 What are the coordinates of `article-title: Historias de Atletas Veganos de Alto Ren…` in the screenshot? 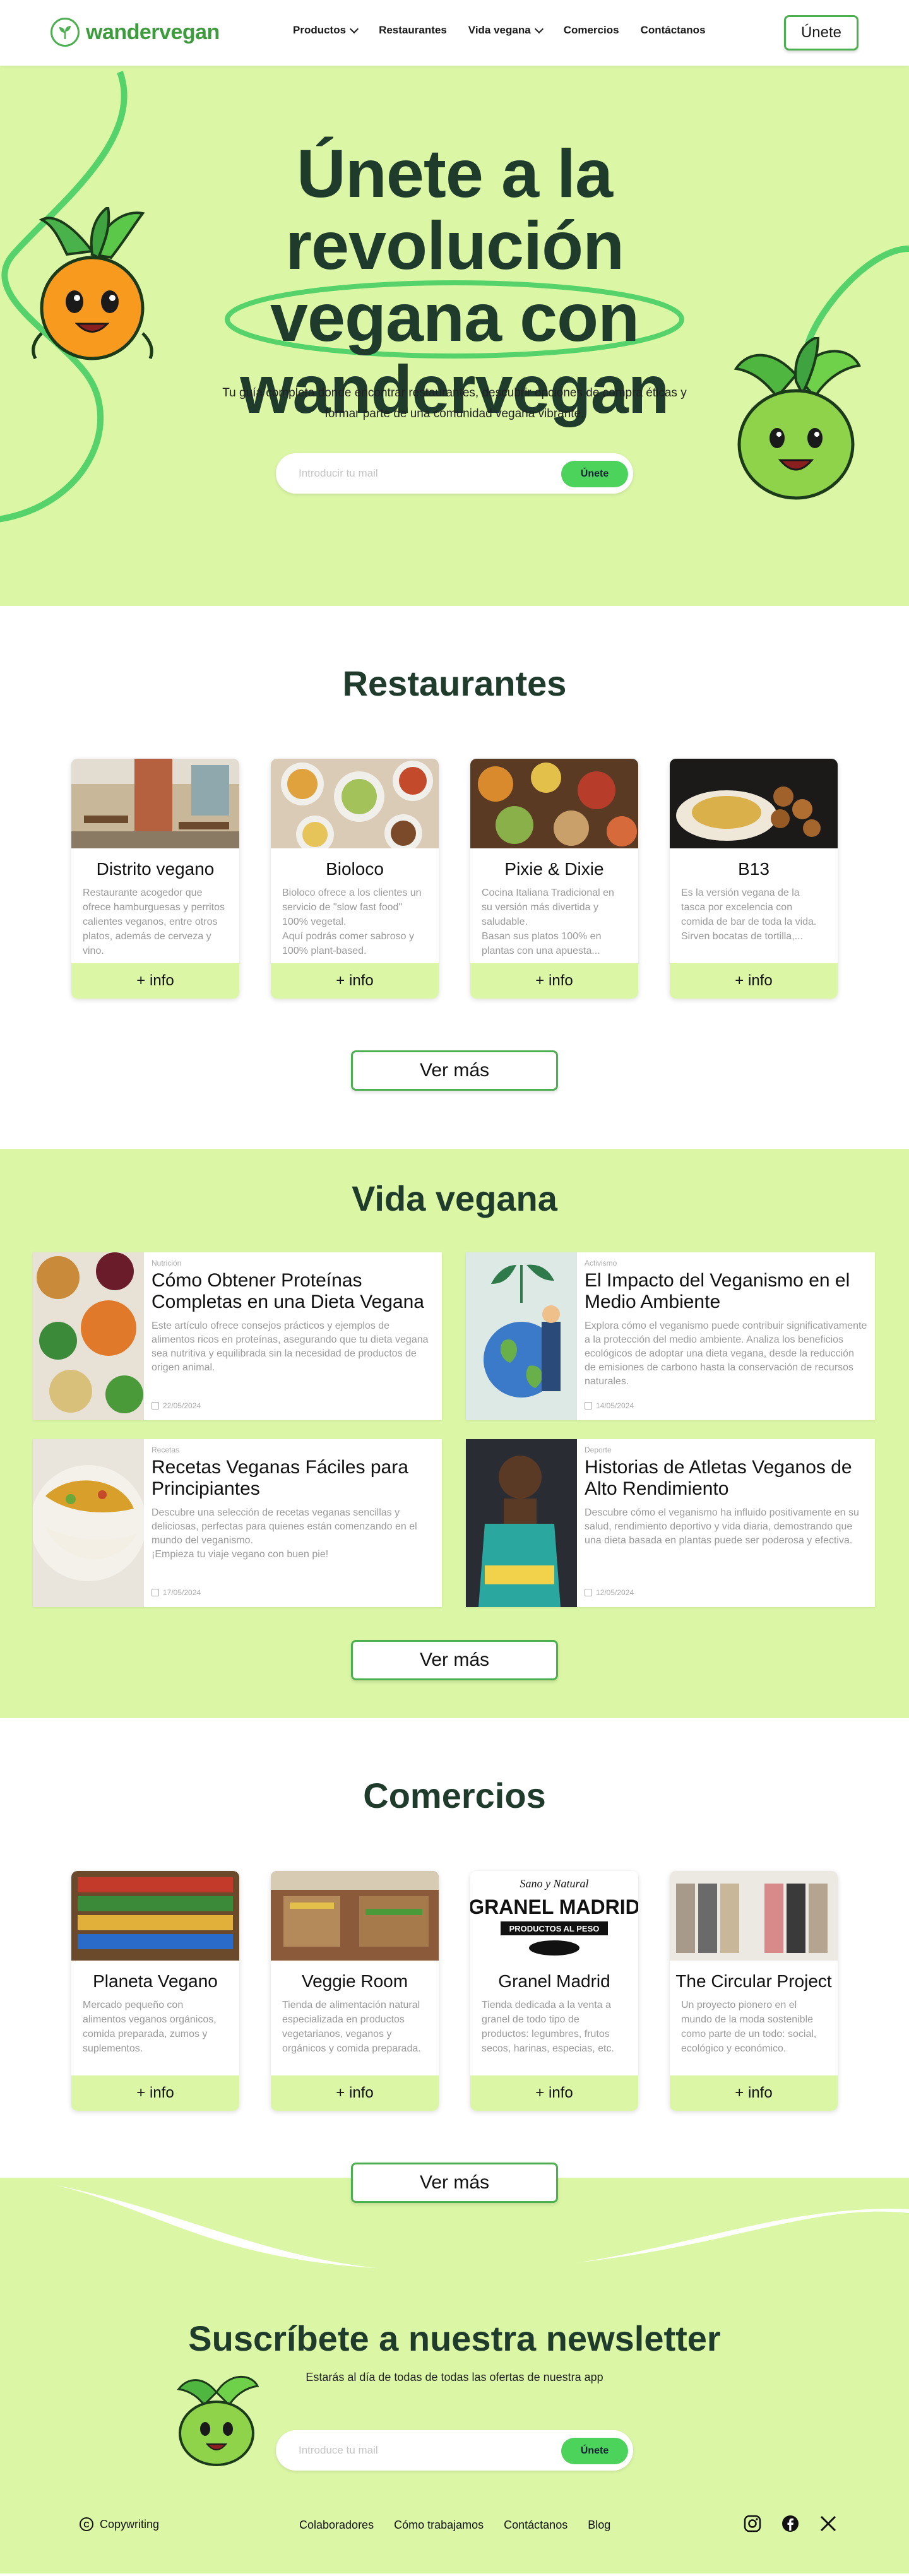 It's located at (719, 1478).